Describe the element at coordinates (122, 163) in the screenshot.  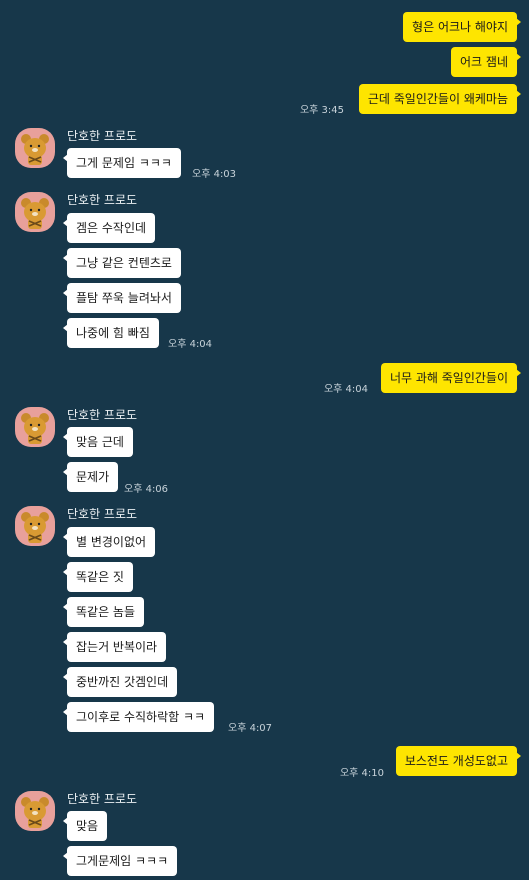
I see `incoming-message: 그게 문제임 ㅋㅋㅋ` at that location.